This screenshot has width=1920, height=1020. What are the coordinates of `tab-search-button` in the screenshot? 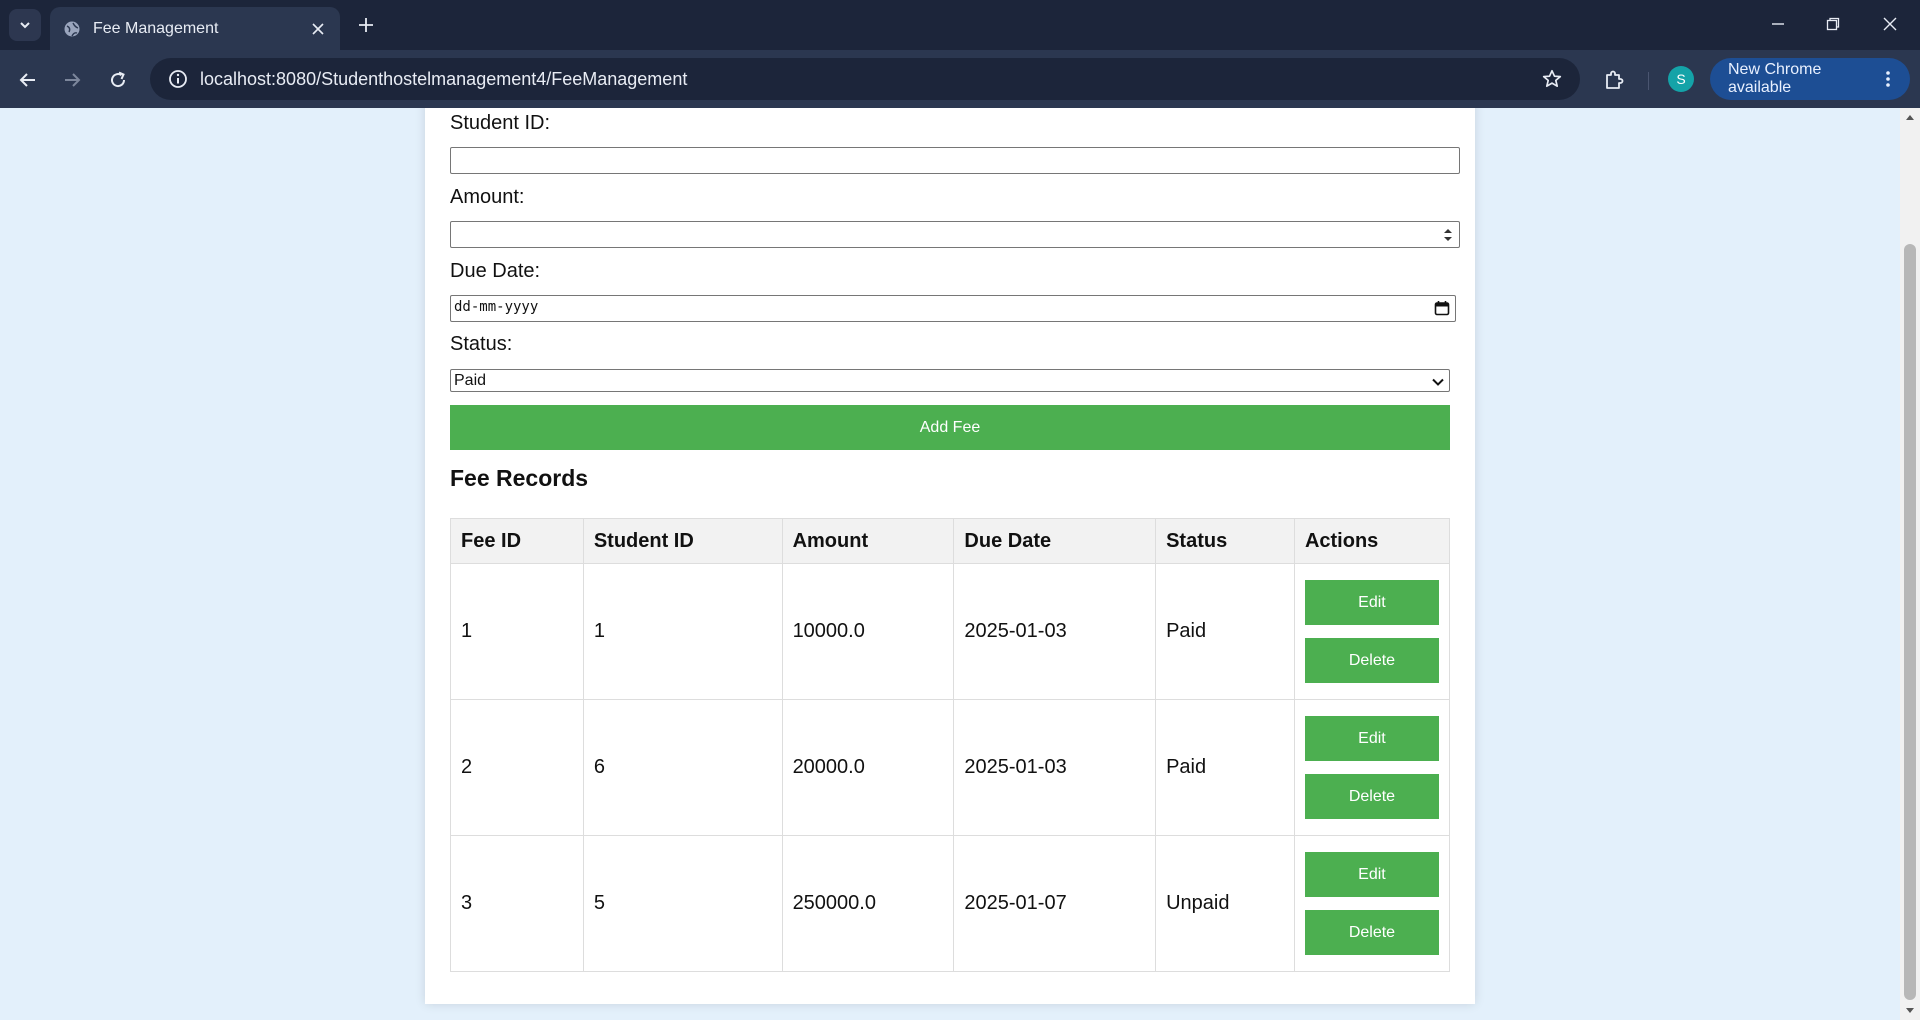 It's located at (25, 25).